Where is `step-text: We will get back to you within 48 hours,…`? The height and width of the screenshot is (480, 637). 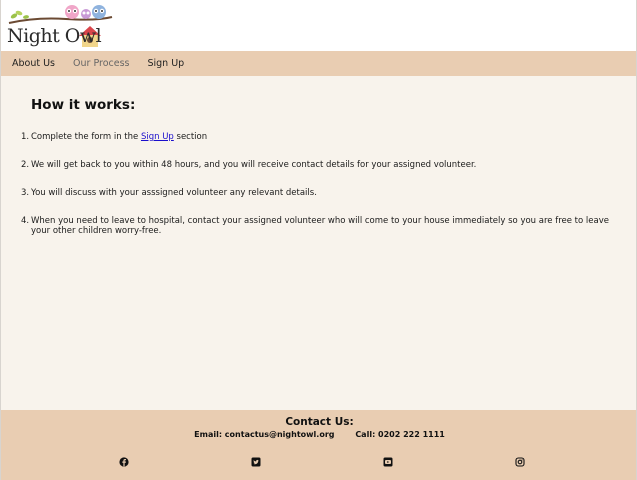 step-text: We will get back to you within 48 hours,… is located at coordinates (254, 165).